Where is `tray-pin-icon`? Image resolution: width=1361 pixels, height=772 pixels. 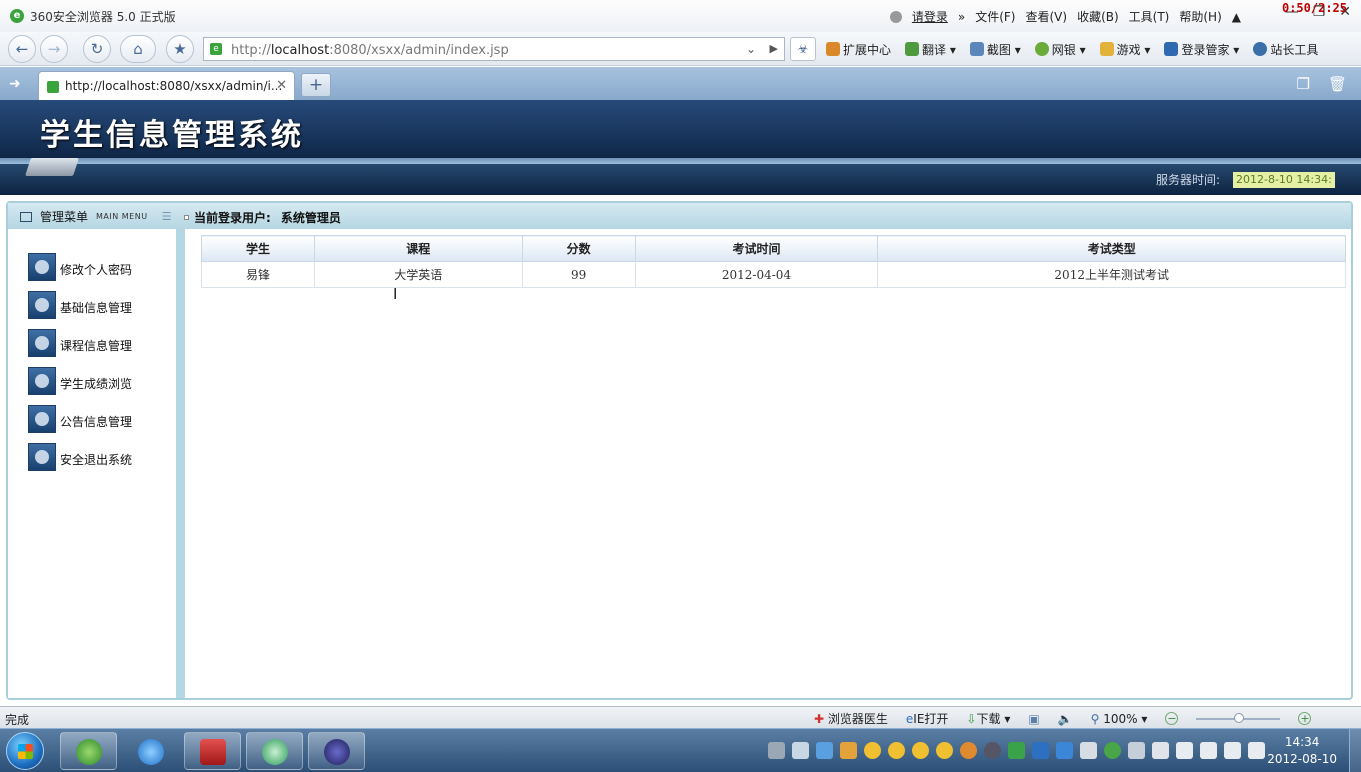 tray-pin-icon is located at coordinates (1160, 750).